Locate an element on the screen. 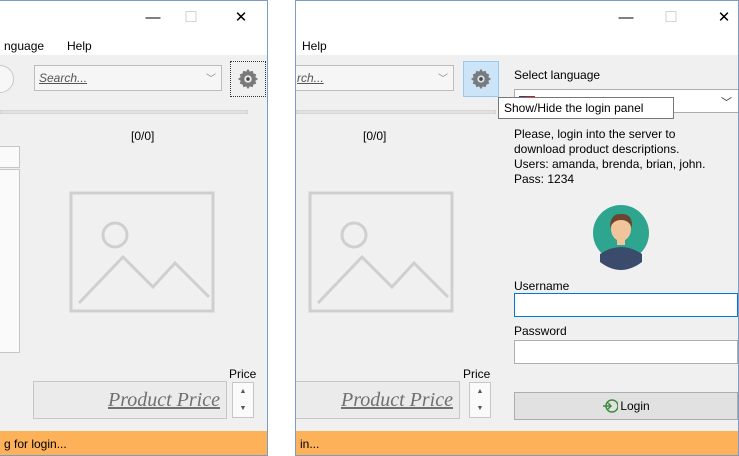 Image resolution: width=739 pixels, height=456 pixels. minimize-button: — is located at coordinates (626, 17).